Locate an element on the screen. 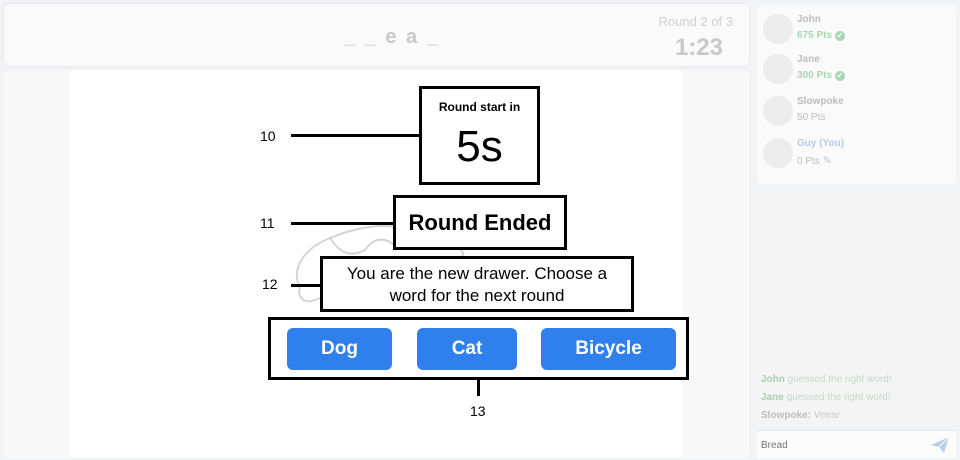 This screenshot has width=960, height=460. round-start-countdown: Round start in 5s is located at coordinates (479, 135).